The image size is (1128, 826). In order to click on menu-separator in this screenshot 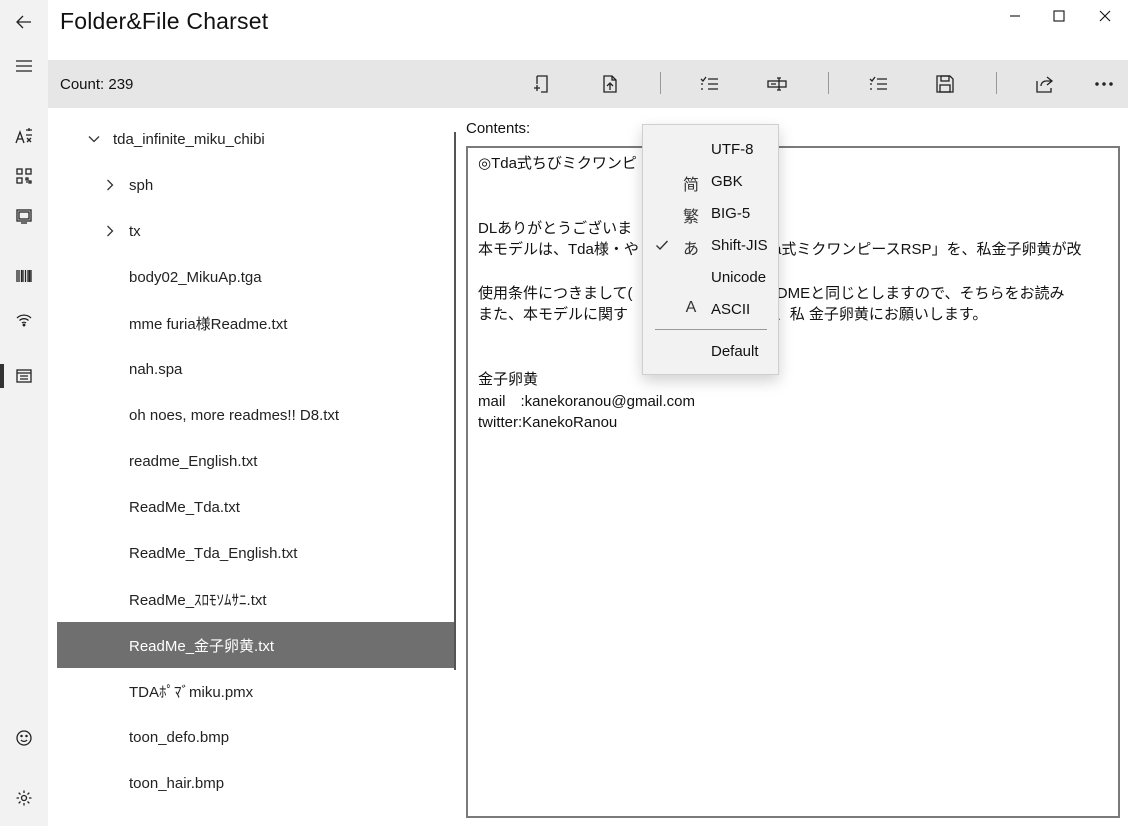, I will do `click(711, 329)`.